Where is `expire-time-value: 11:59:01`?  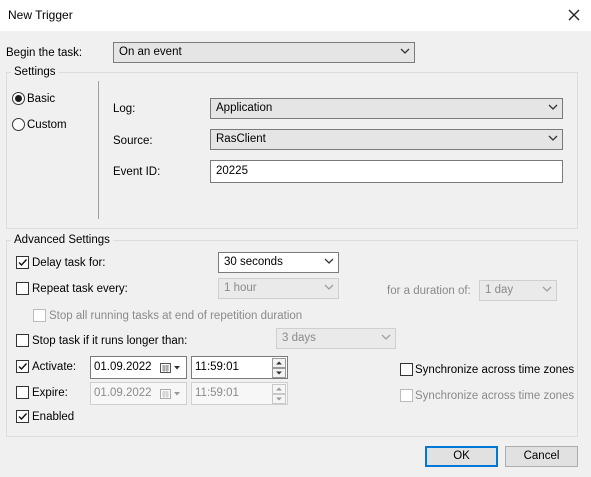 expire-time-value: 11:59:01 is located at coordinates (217, 393).